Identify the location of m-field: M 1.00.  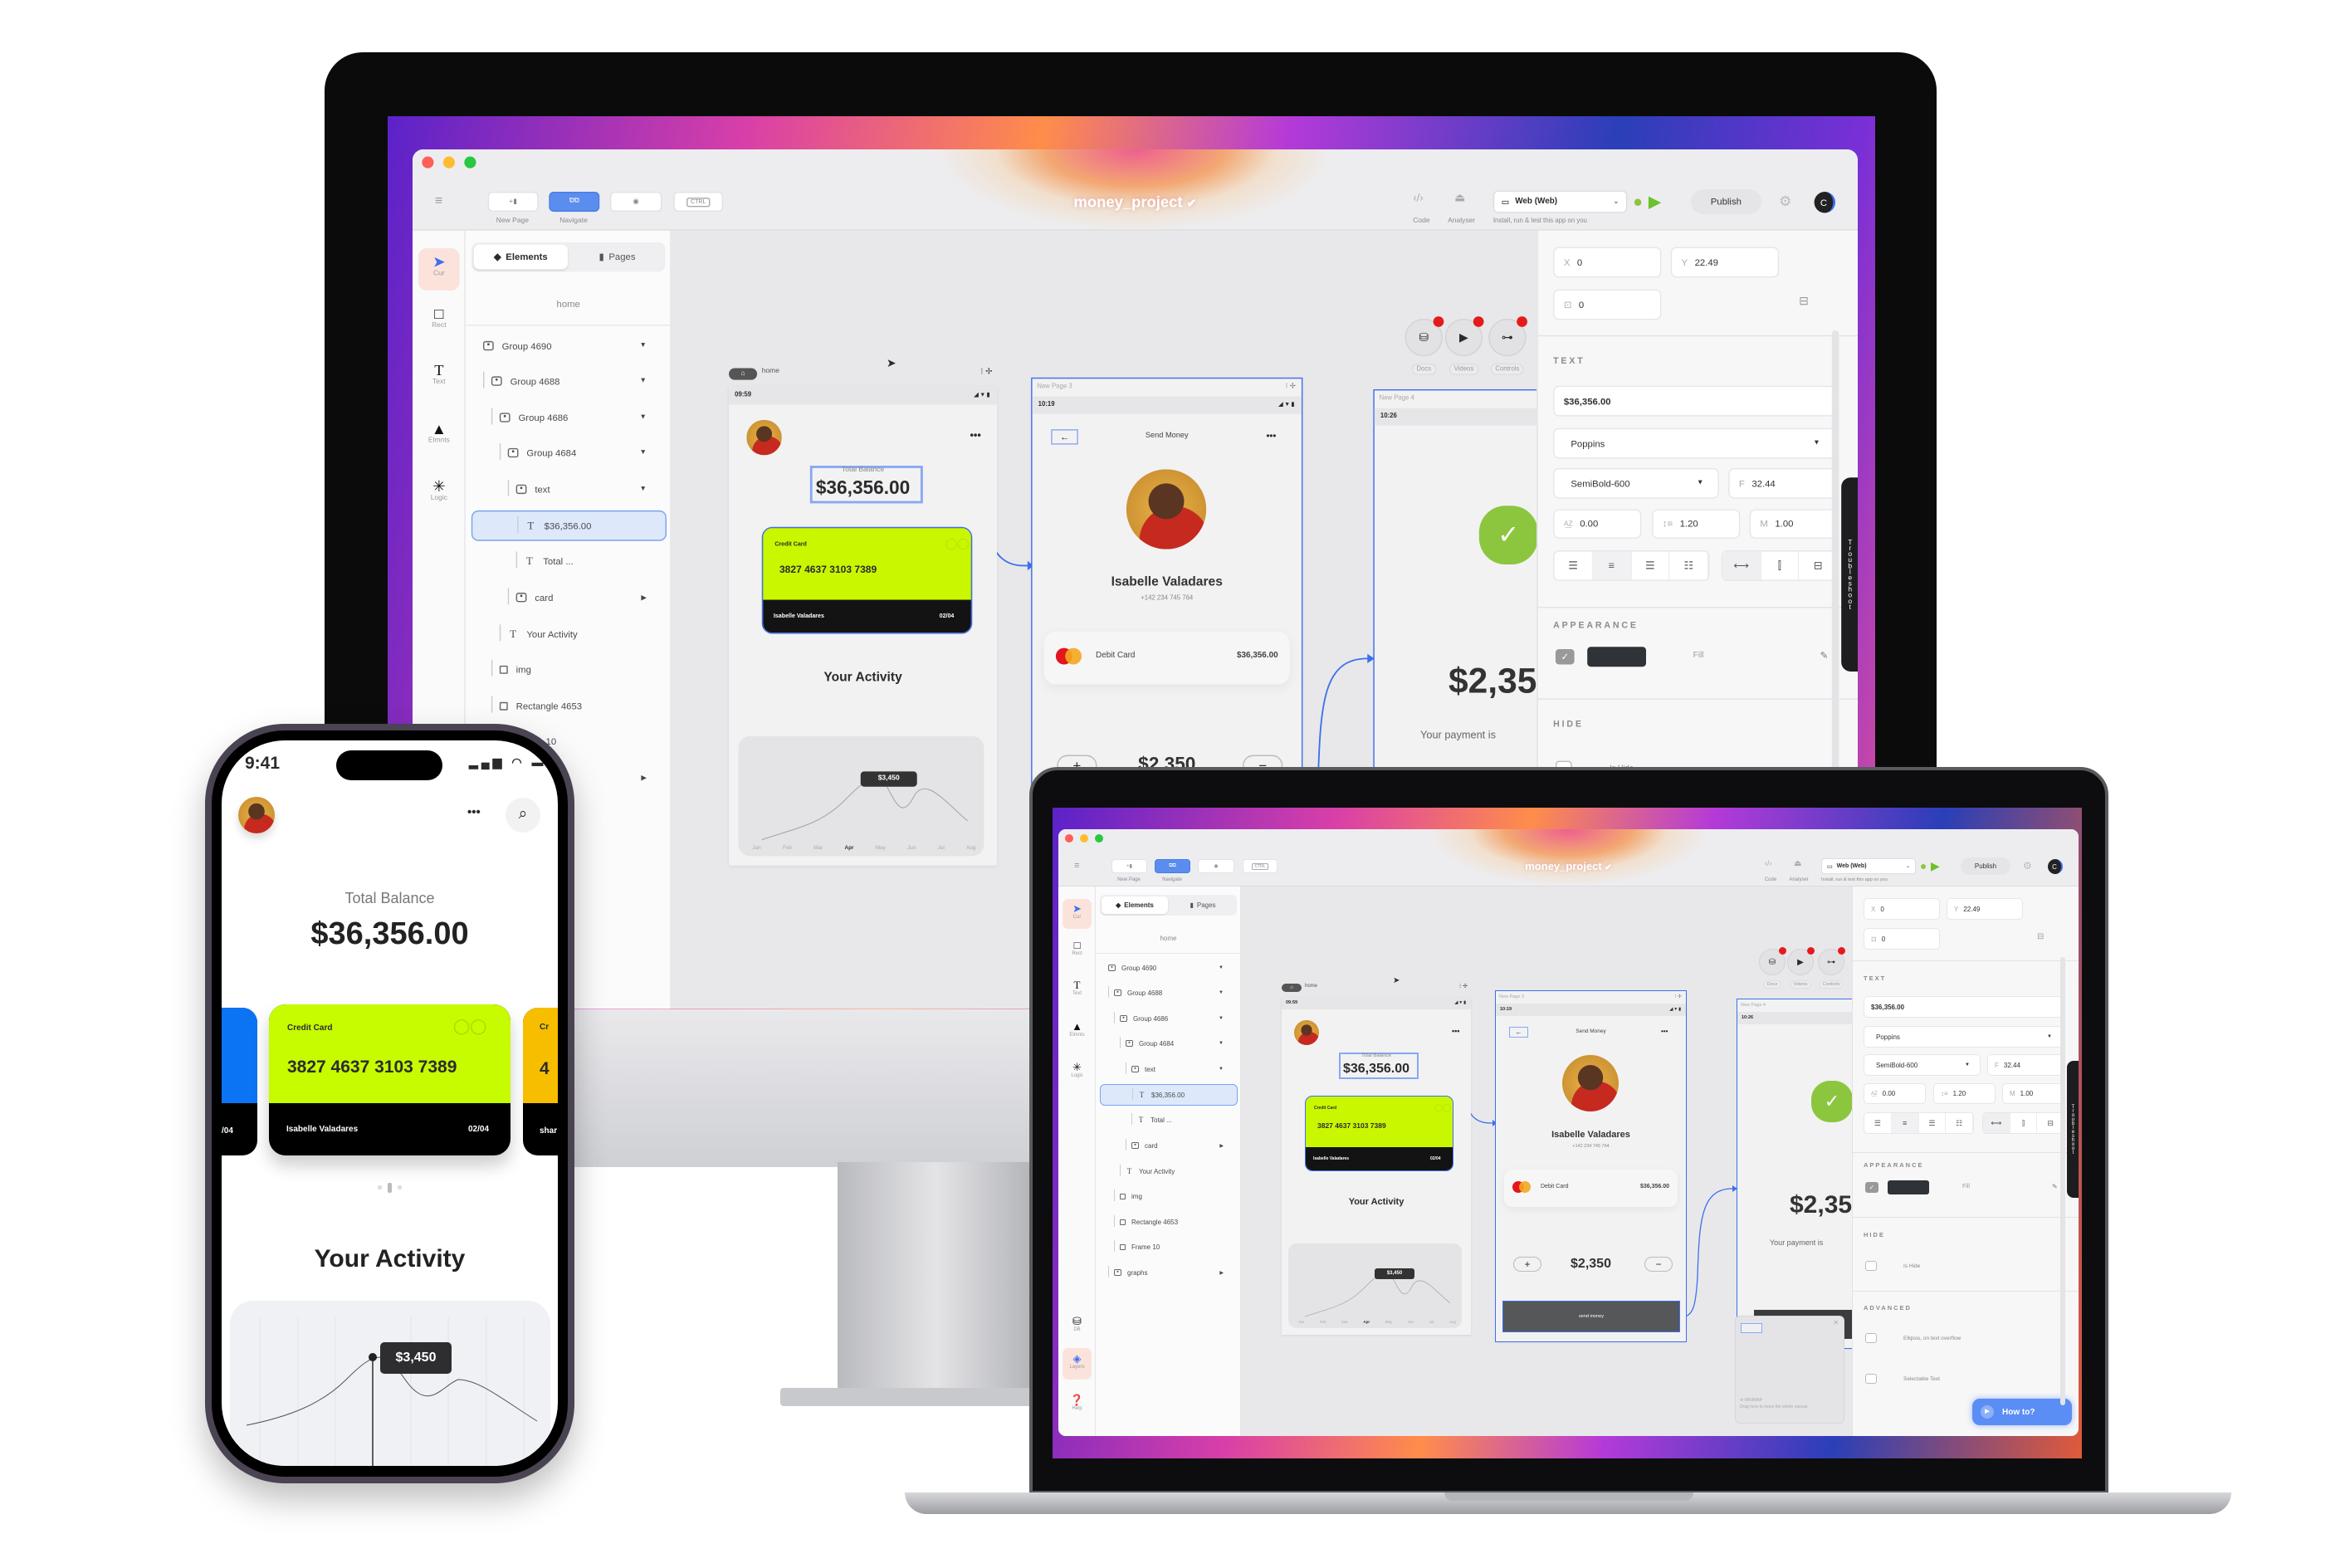
(2033, 1093).